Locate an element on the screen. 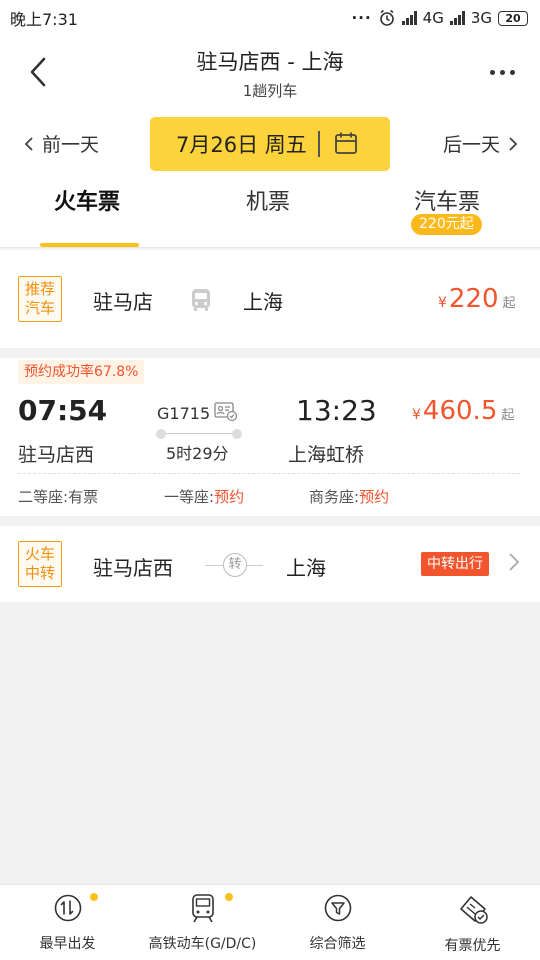  date-bar: 前一天 7月26日 周五 后一天 is located at coordinates (270, 142).